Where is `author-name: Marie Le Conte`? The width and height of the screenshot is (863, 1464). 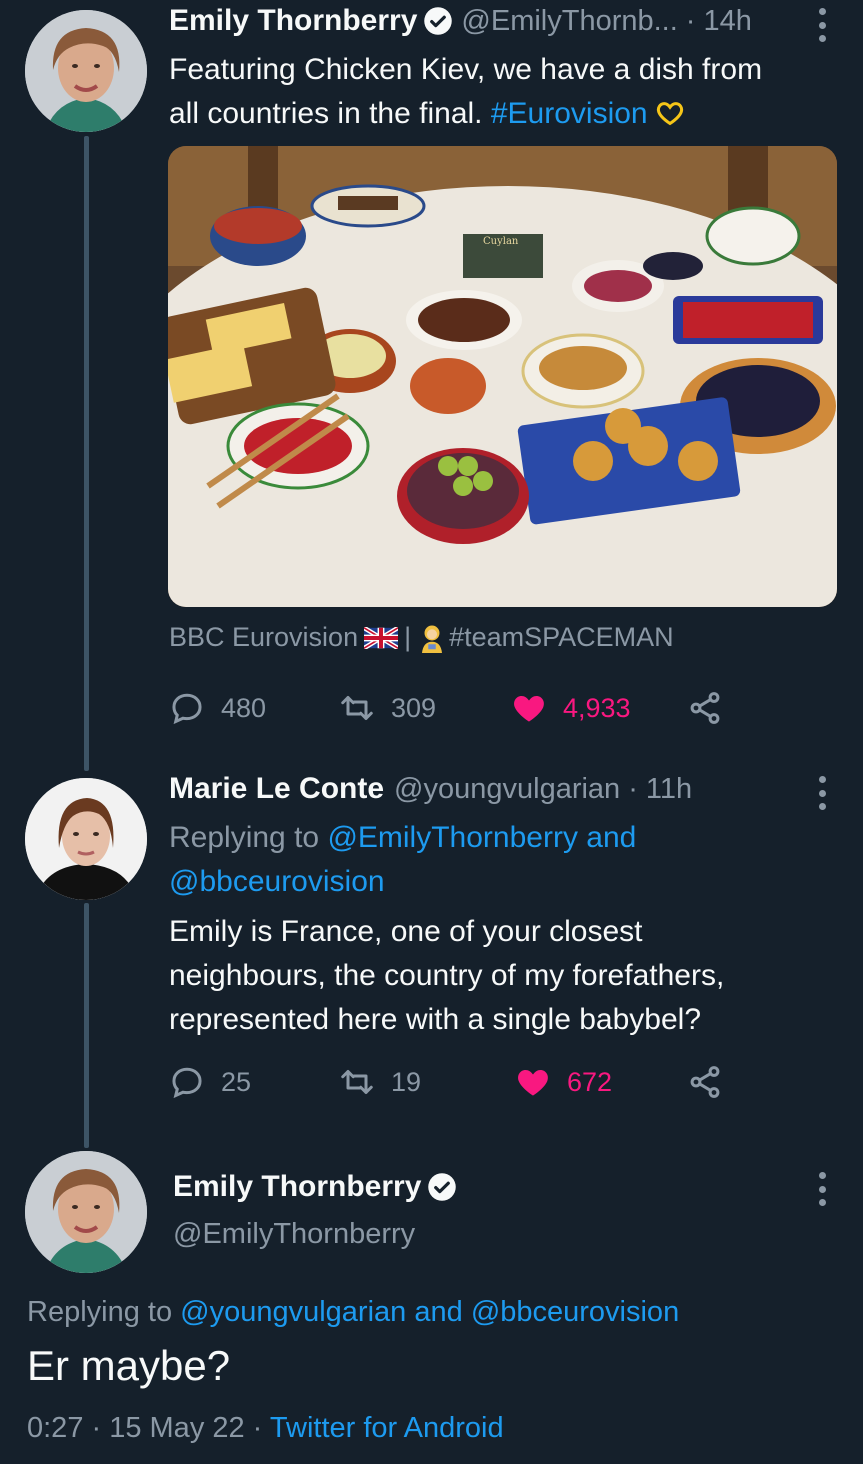 author-name: Marie Le Conte is located at coordinates (276, 789).